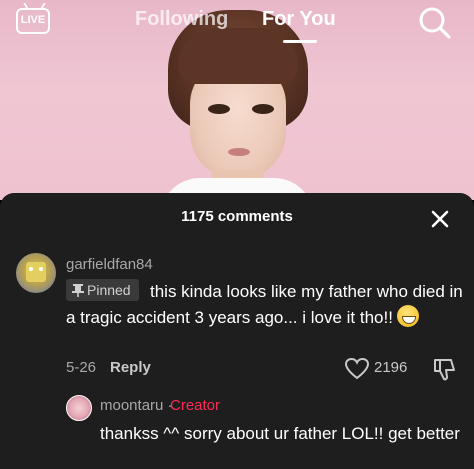  Describe the element at coordinates (109, 290) in the screenshot. I see `pinned-label: Pinned` at that location.